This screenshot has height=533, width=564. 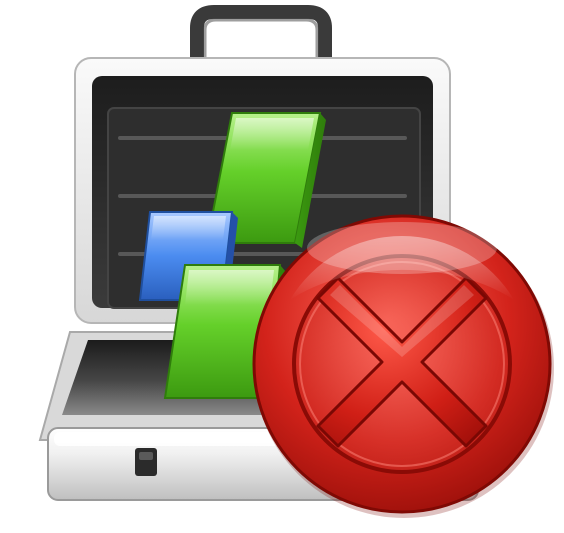 I want to click on briefcase-latch, so click(x=146, y=462).